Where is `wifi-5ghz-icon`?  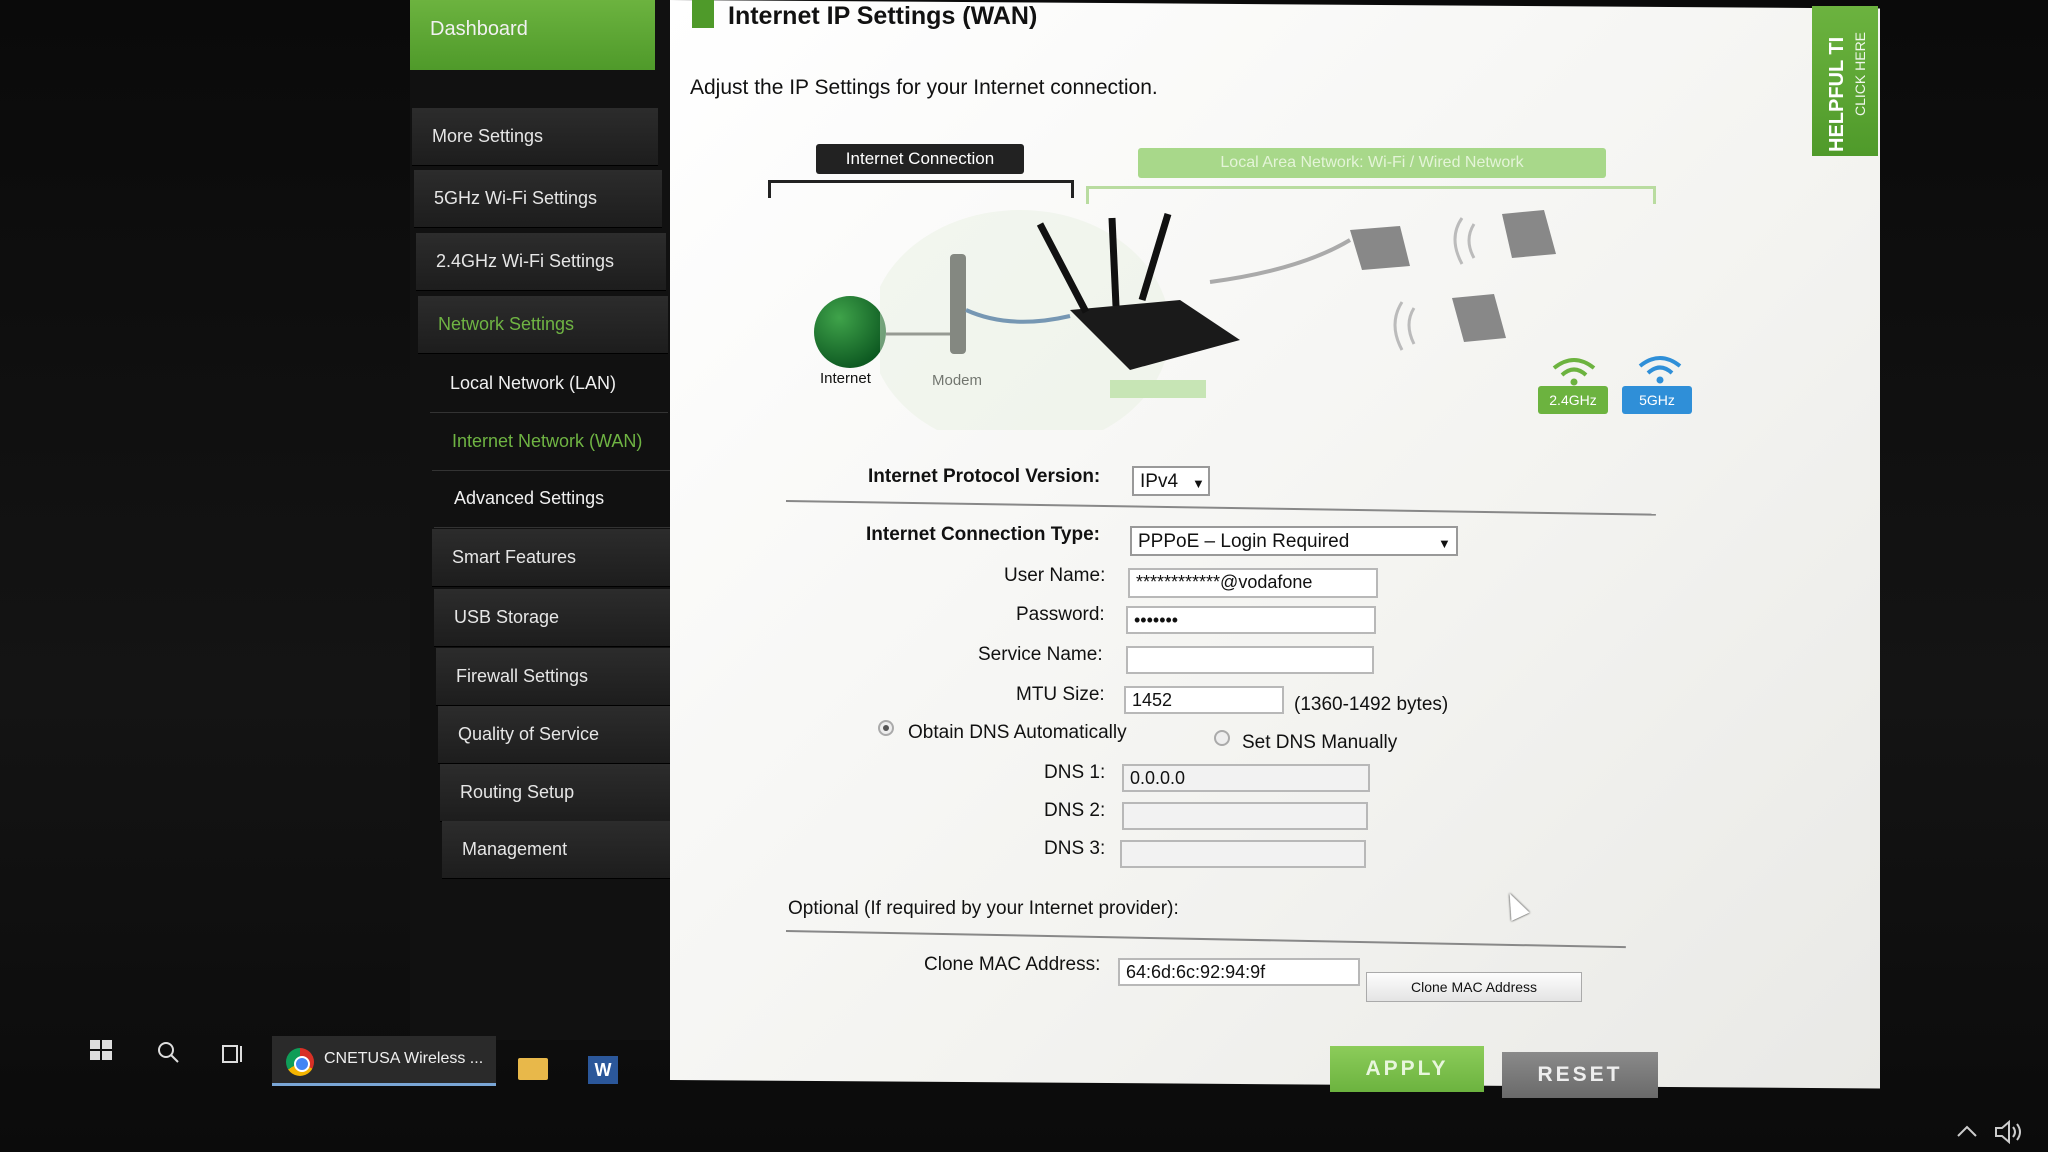 wifi-5ghz-icon is located at coordinates (1660, 370).